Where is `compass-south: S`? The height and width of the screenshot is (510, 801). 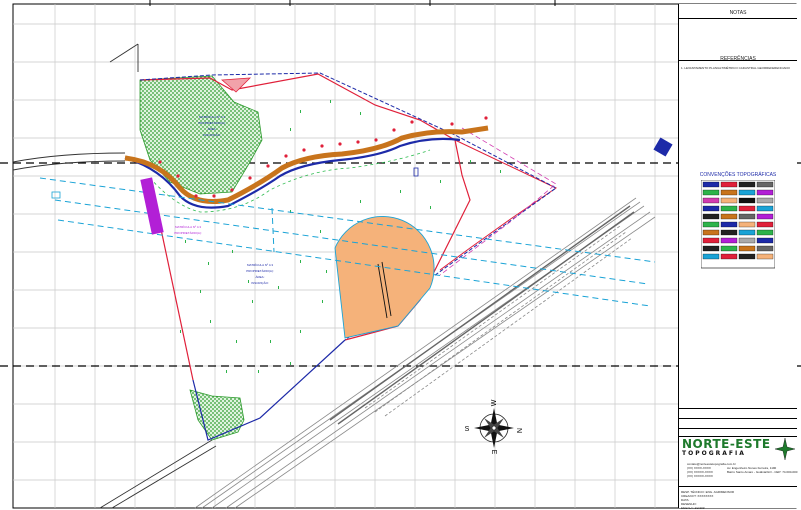 compass-south: S is located at coordinates (467, 429).